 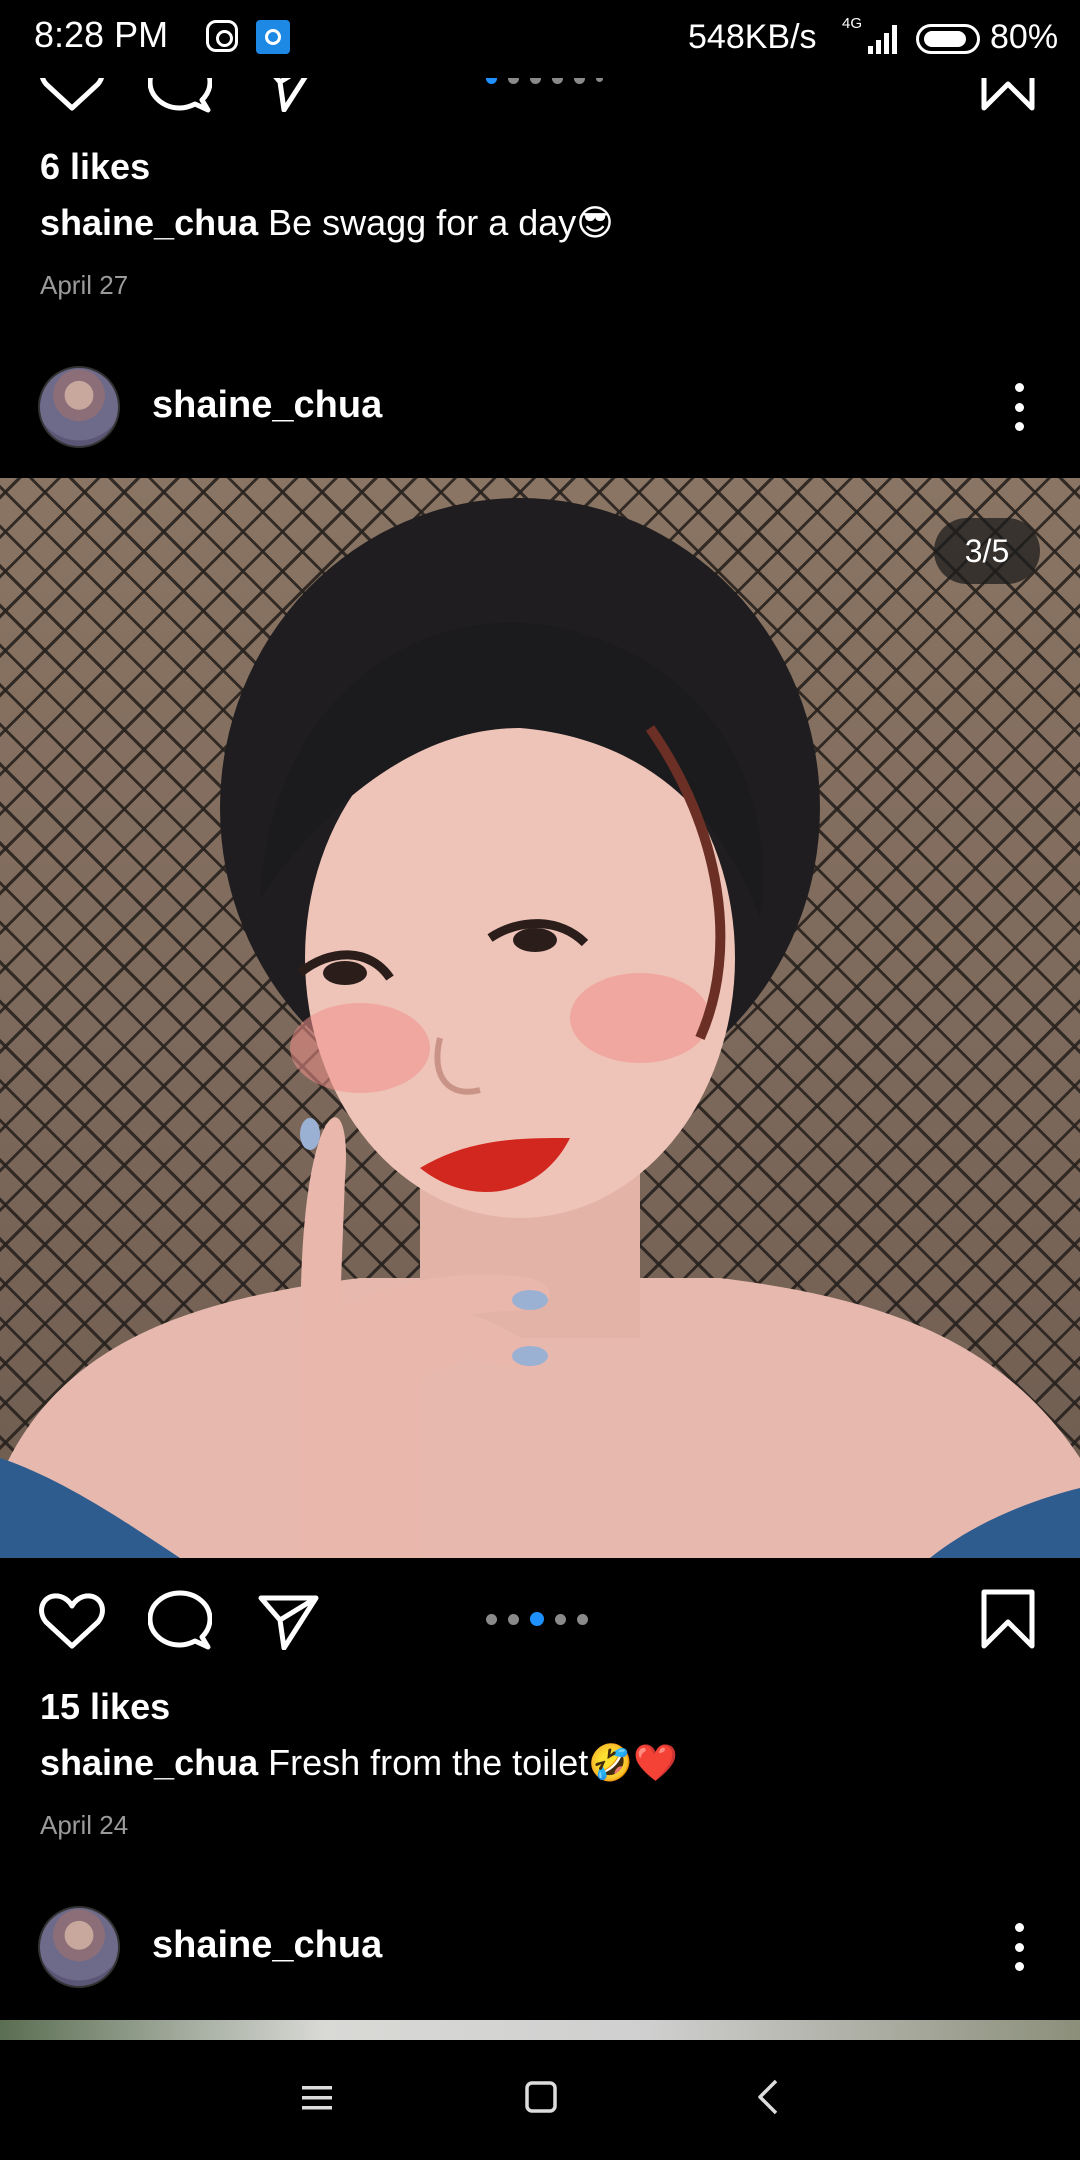 I want to click on carousel-dot-active, so click(x=537, y=1619).